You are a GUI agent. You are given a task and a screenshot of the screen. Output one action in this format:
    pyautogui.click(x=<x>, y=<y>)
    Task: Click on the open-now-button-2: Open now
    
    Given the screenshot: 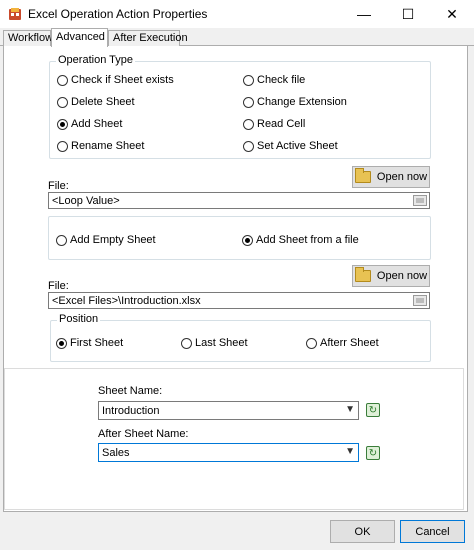 What is the action you would take?
    pyautogui.click(x=391, y=276)
    